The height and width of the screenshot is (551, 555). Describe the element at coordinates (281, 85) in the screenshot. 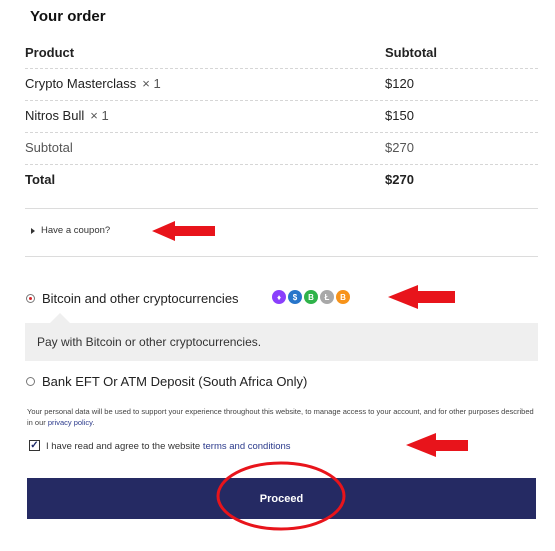

I see `table-row: Crypto Masterclass × 1 $120` at that location.